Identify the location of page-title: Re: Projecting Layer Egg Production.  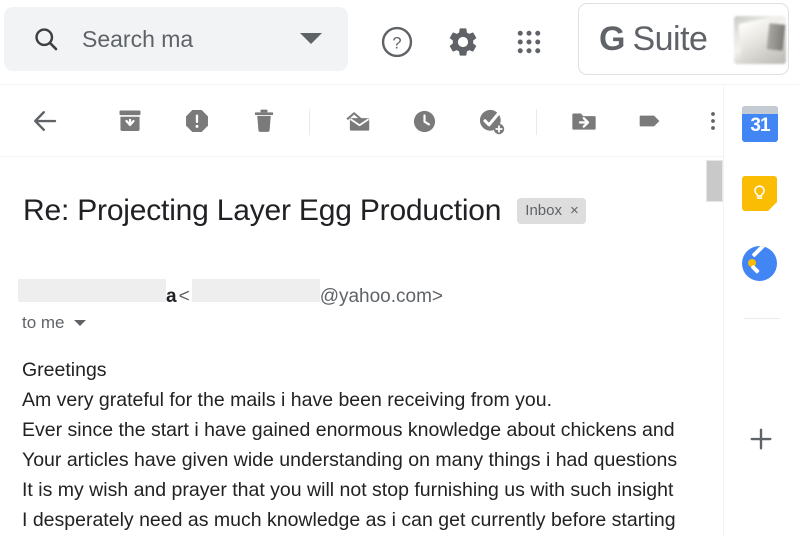
(262, 210).